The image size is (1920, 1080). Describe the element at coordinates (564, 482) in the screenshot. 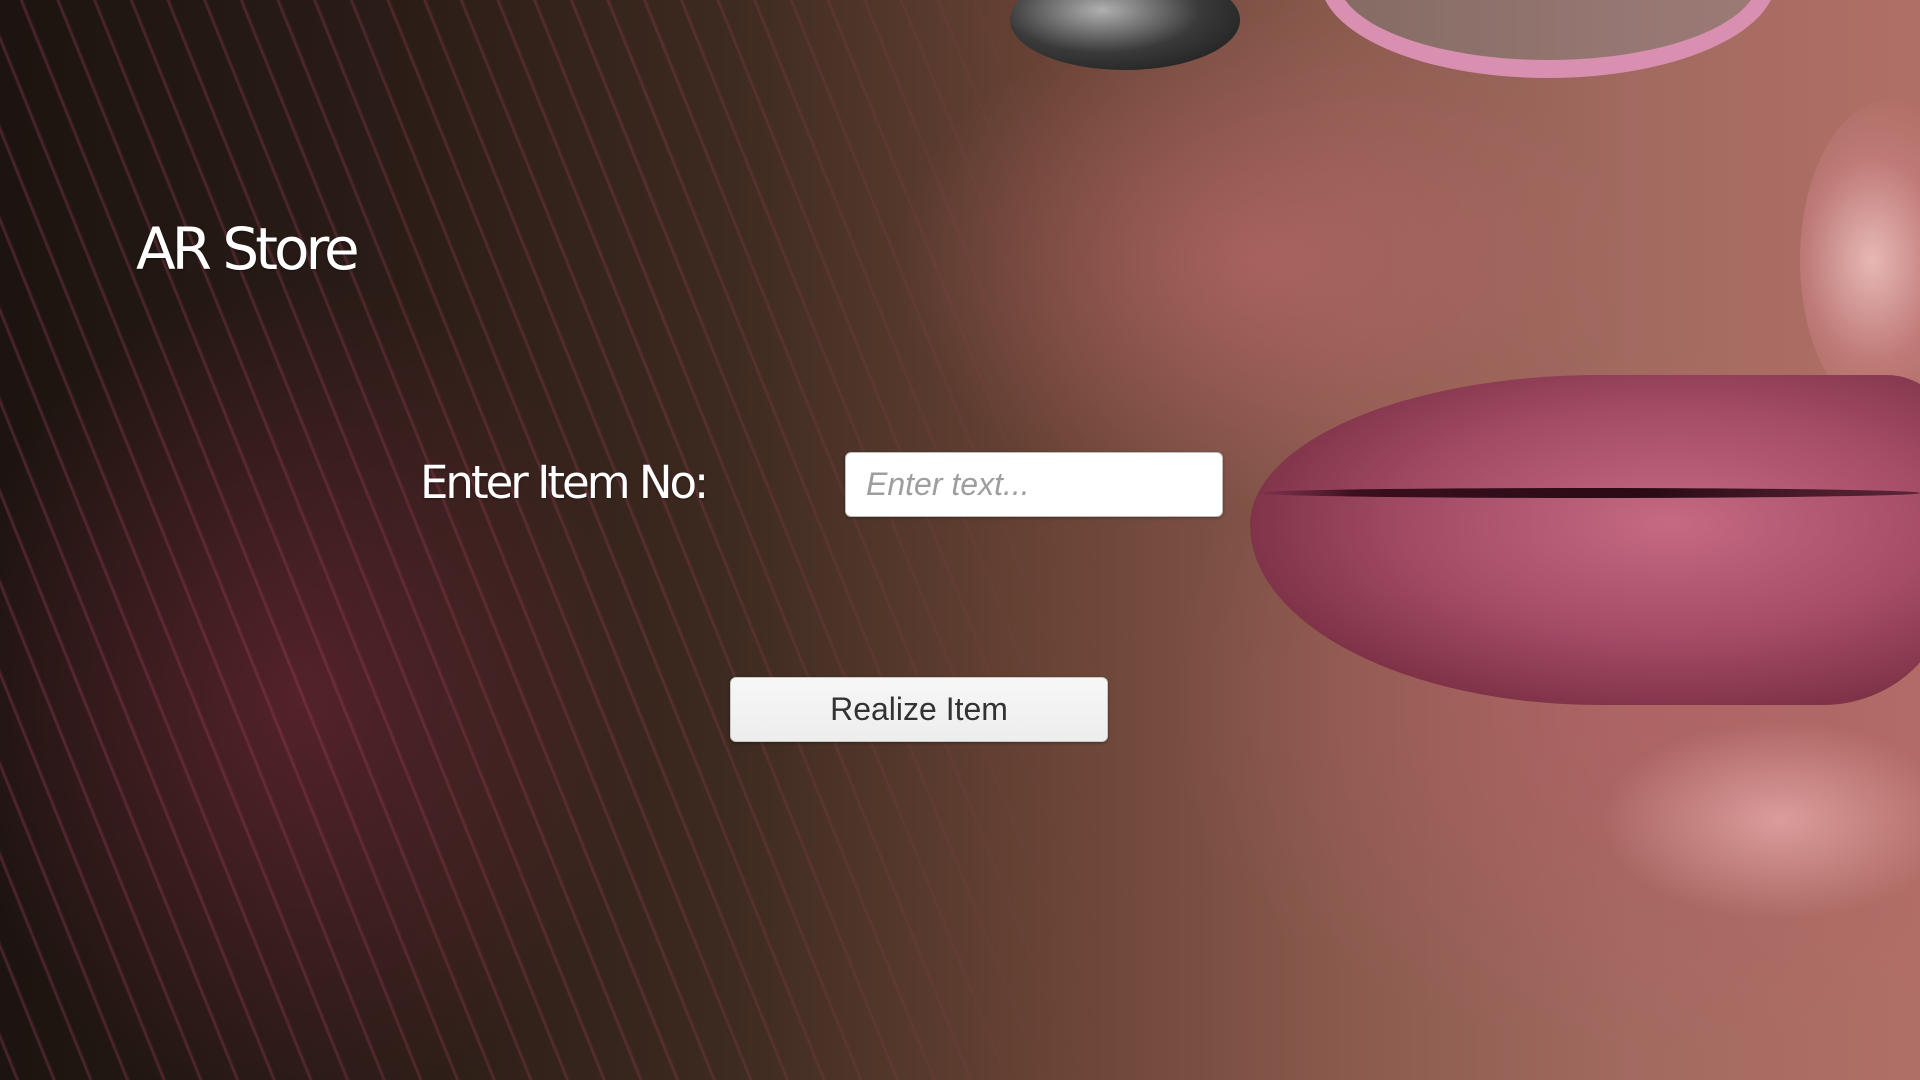

I see `item-number-label: Enter Item No:` at that location.